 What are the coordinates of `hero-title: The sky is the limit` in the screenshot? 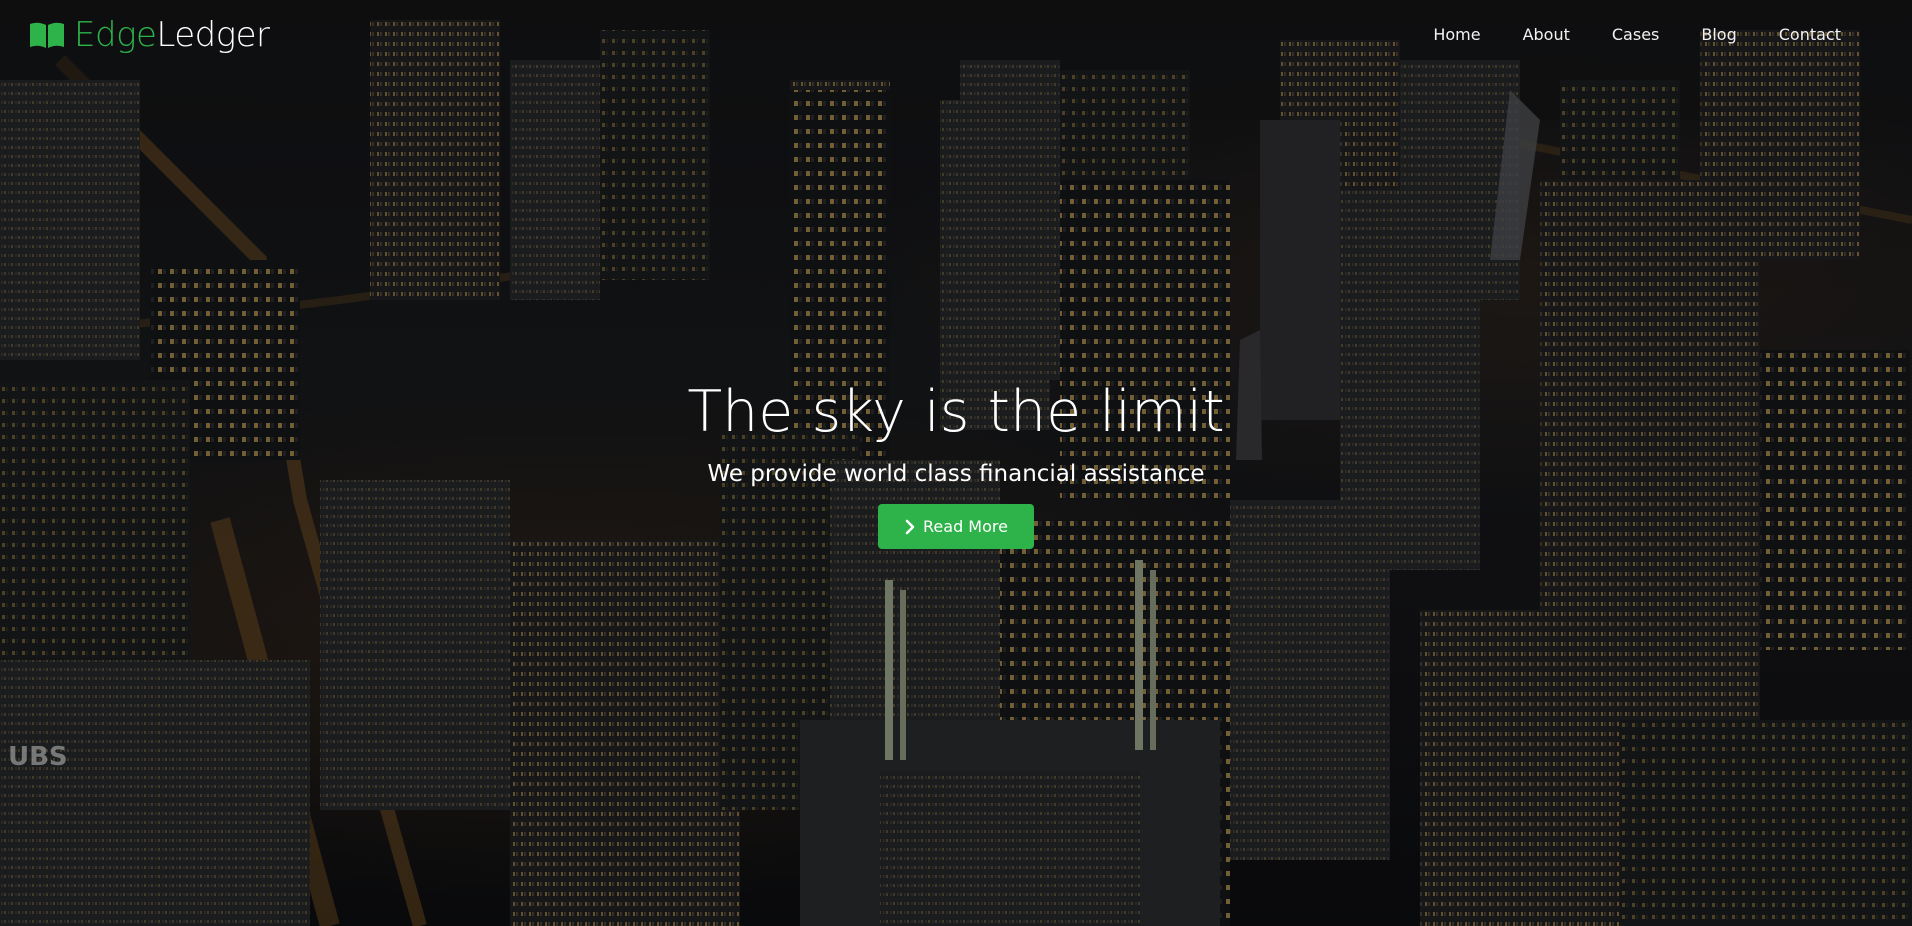 It's located at (956, 412).